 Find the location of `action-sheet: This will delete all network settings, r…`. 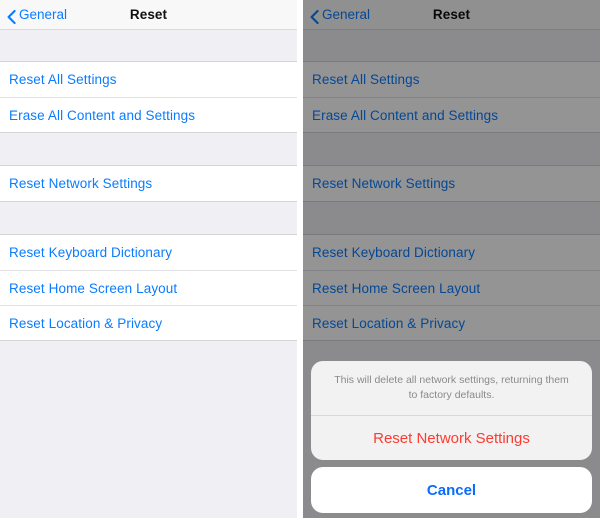

action-sheet: This will delete all network settings, r… is located at coordinates (451, 436).